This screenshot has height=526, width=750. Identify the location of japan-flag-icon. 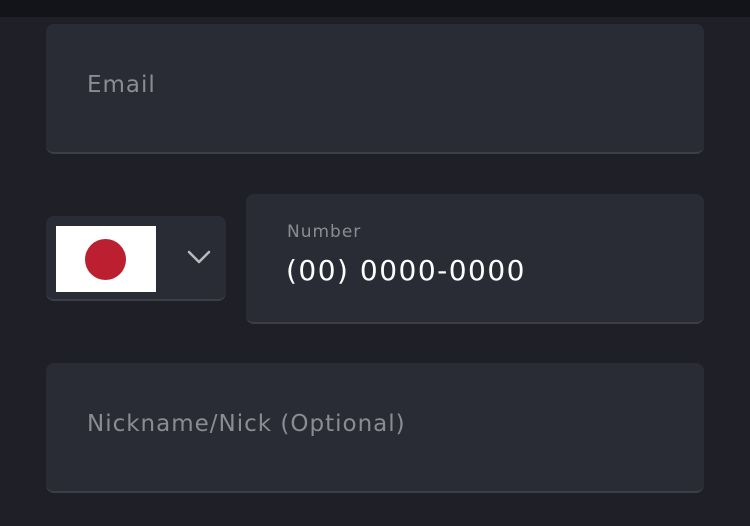
(106, 259).